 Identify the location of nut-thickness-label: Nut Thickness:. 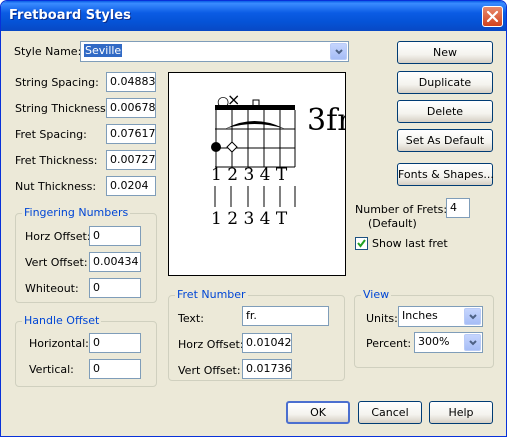
(56, 186).